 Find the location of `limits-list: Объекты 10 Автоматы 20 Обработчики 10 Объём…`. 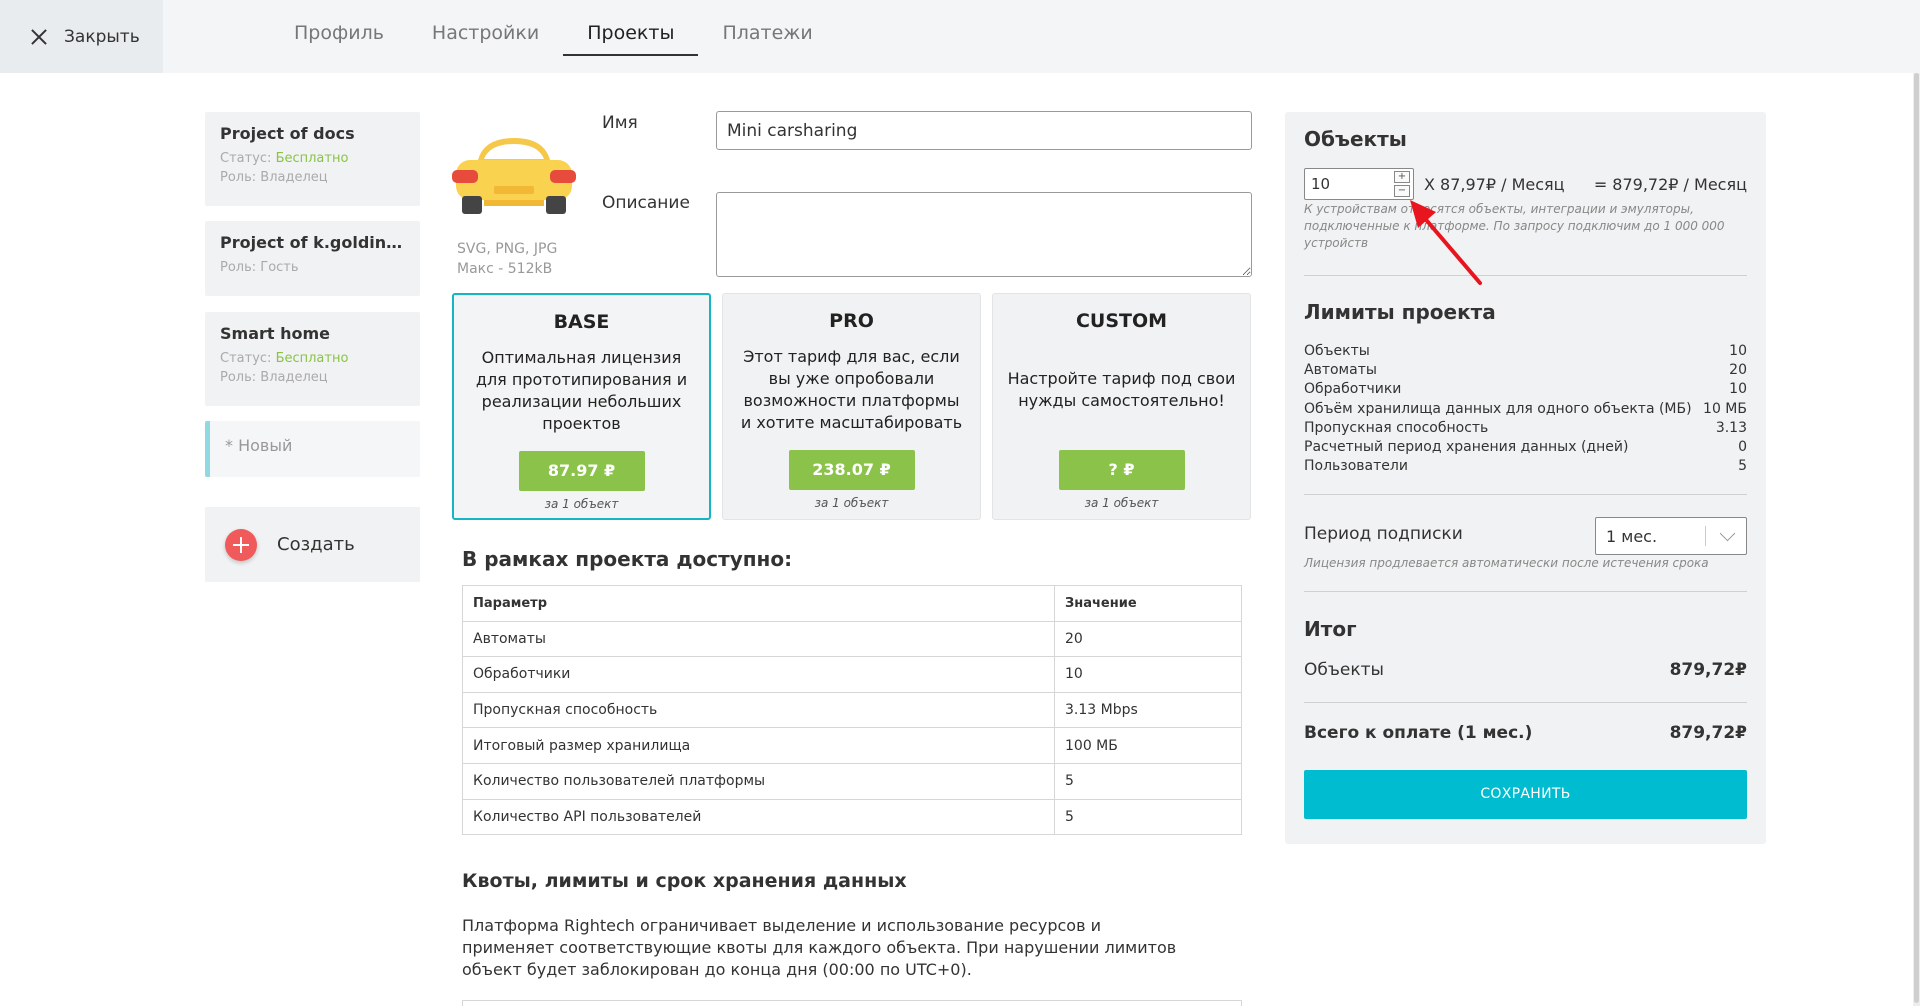

limits-list: Объекты 10 Автоматы 20 Обработчики 10 Объём… is located at coordinates (1525, 410).